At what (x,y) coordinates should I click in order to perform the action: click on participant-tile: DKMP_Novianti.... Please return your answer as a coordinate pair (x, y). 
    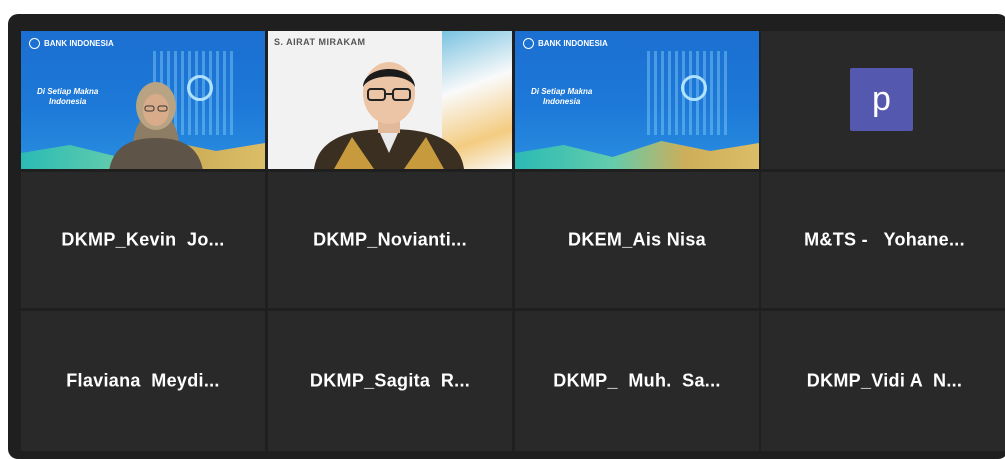
    Looking at the image, I should click on (390, 240).